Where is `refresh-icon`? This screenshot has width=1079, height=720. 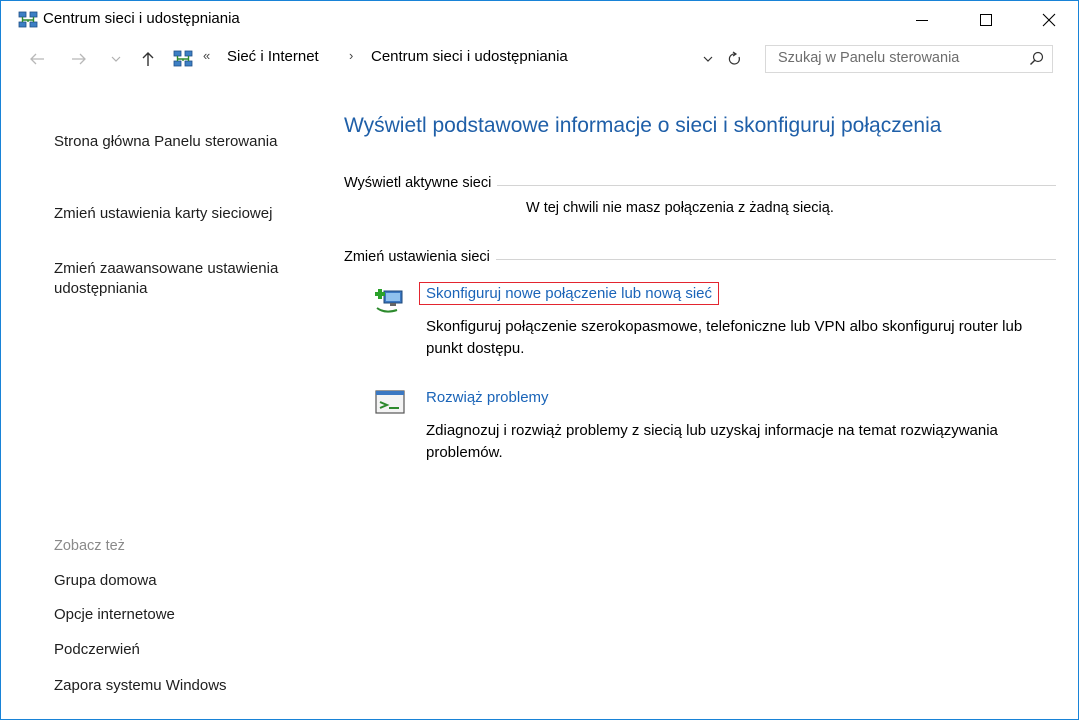 refresh-icon is located at coordinates (734, 58).